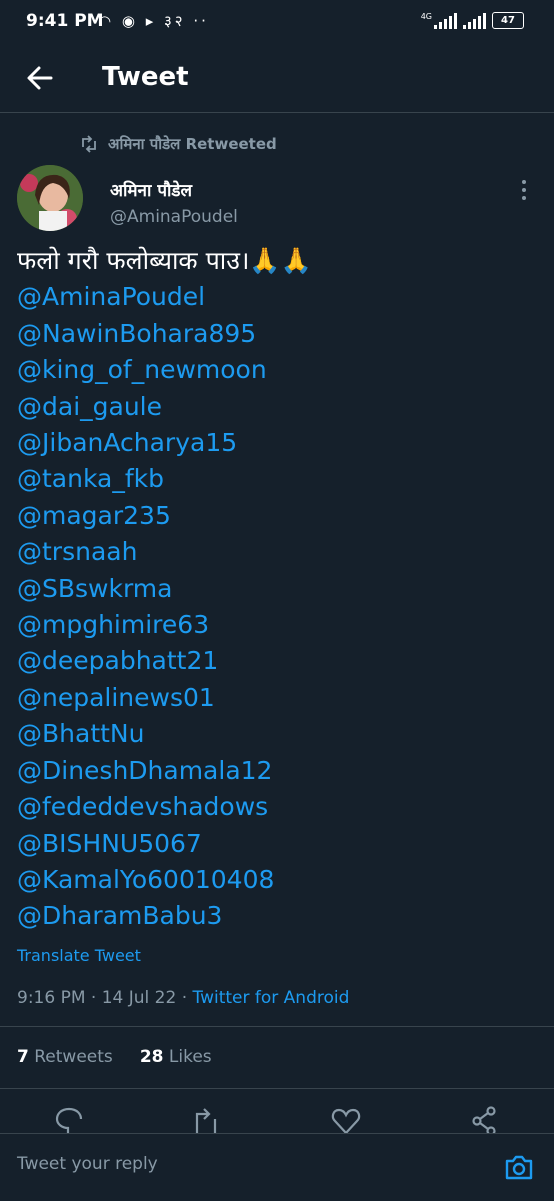 The width and height of the screenshot is (554, 1201). Describe the element at coordinates (277, 734) in the screenshot. I see `mention-link: @BhattNu` at that location.